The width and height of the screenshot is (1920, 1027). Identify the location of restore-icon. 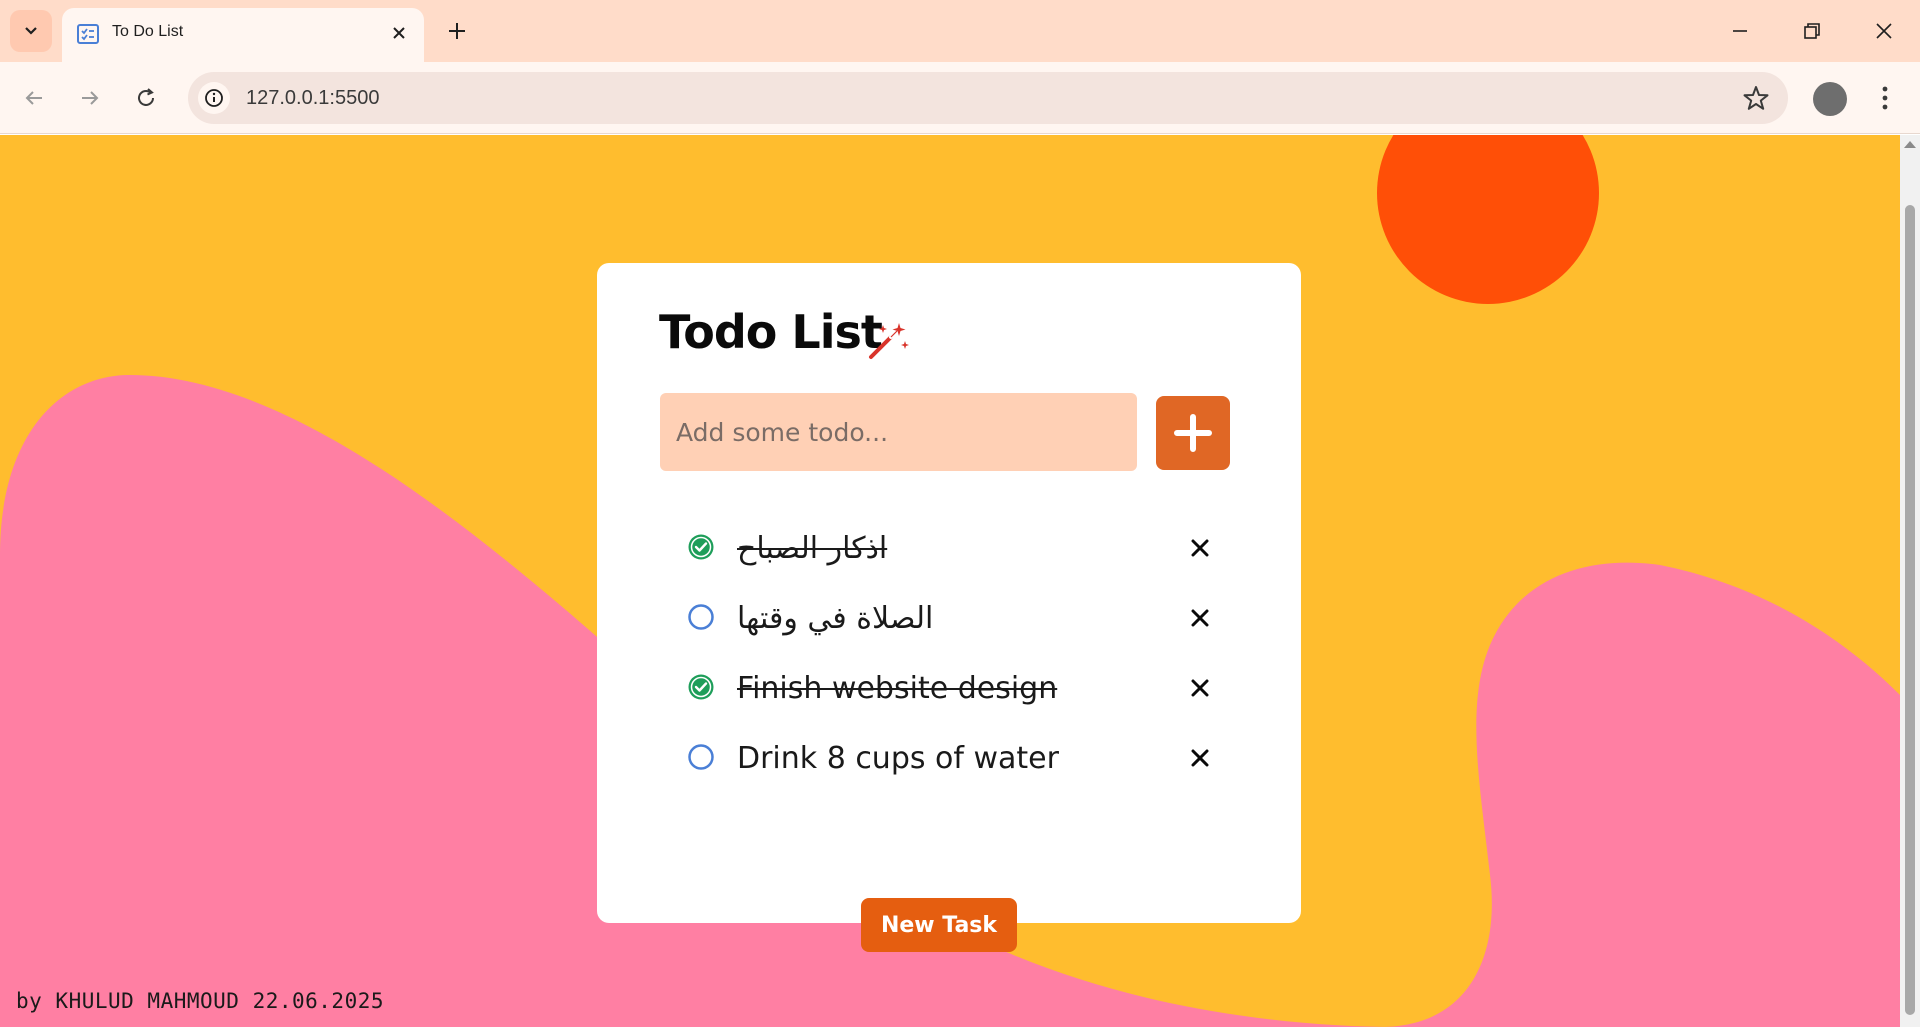
(1812, 31).